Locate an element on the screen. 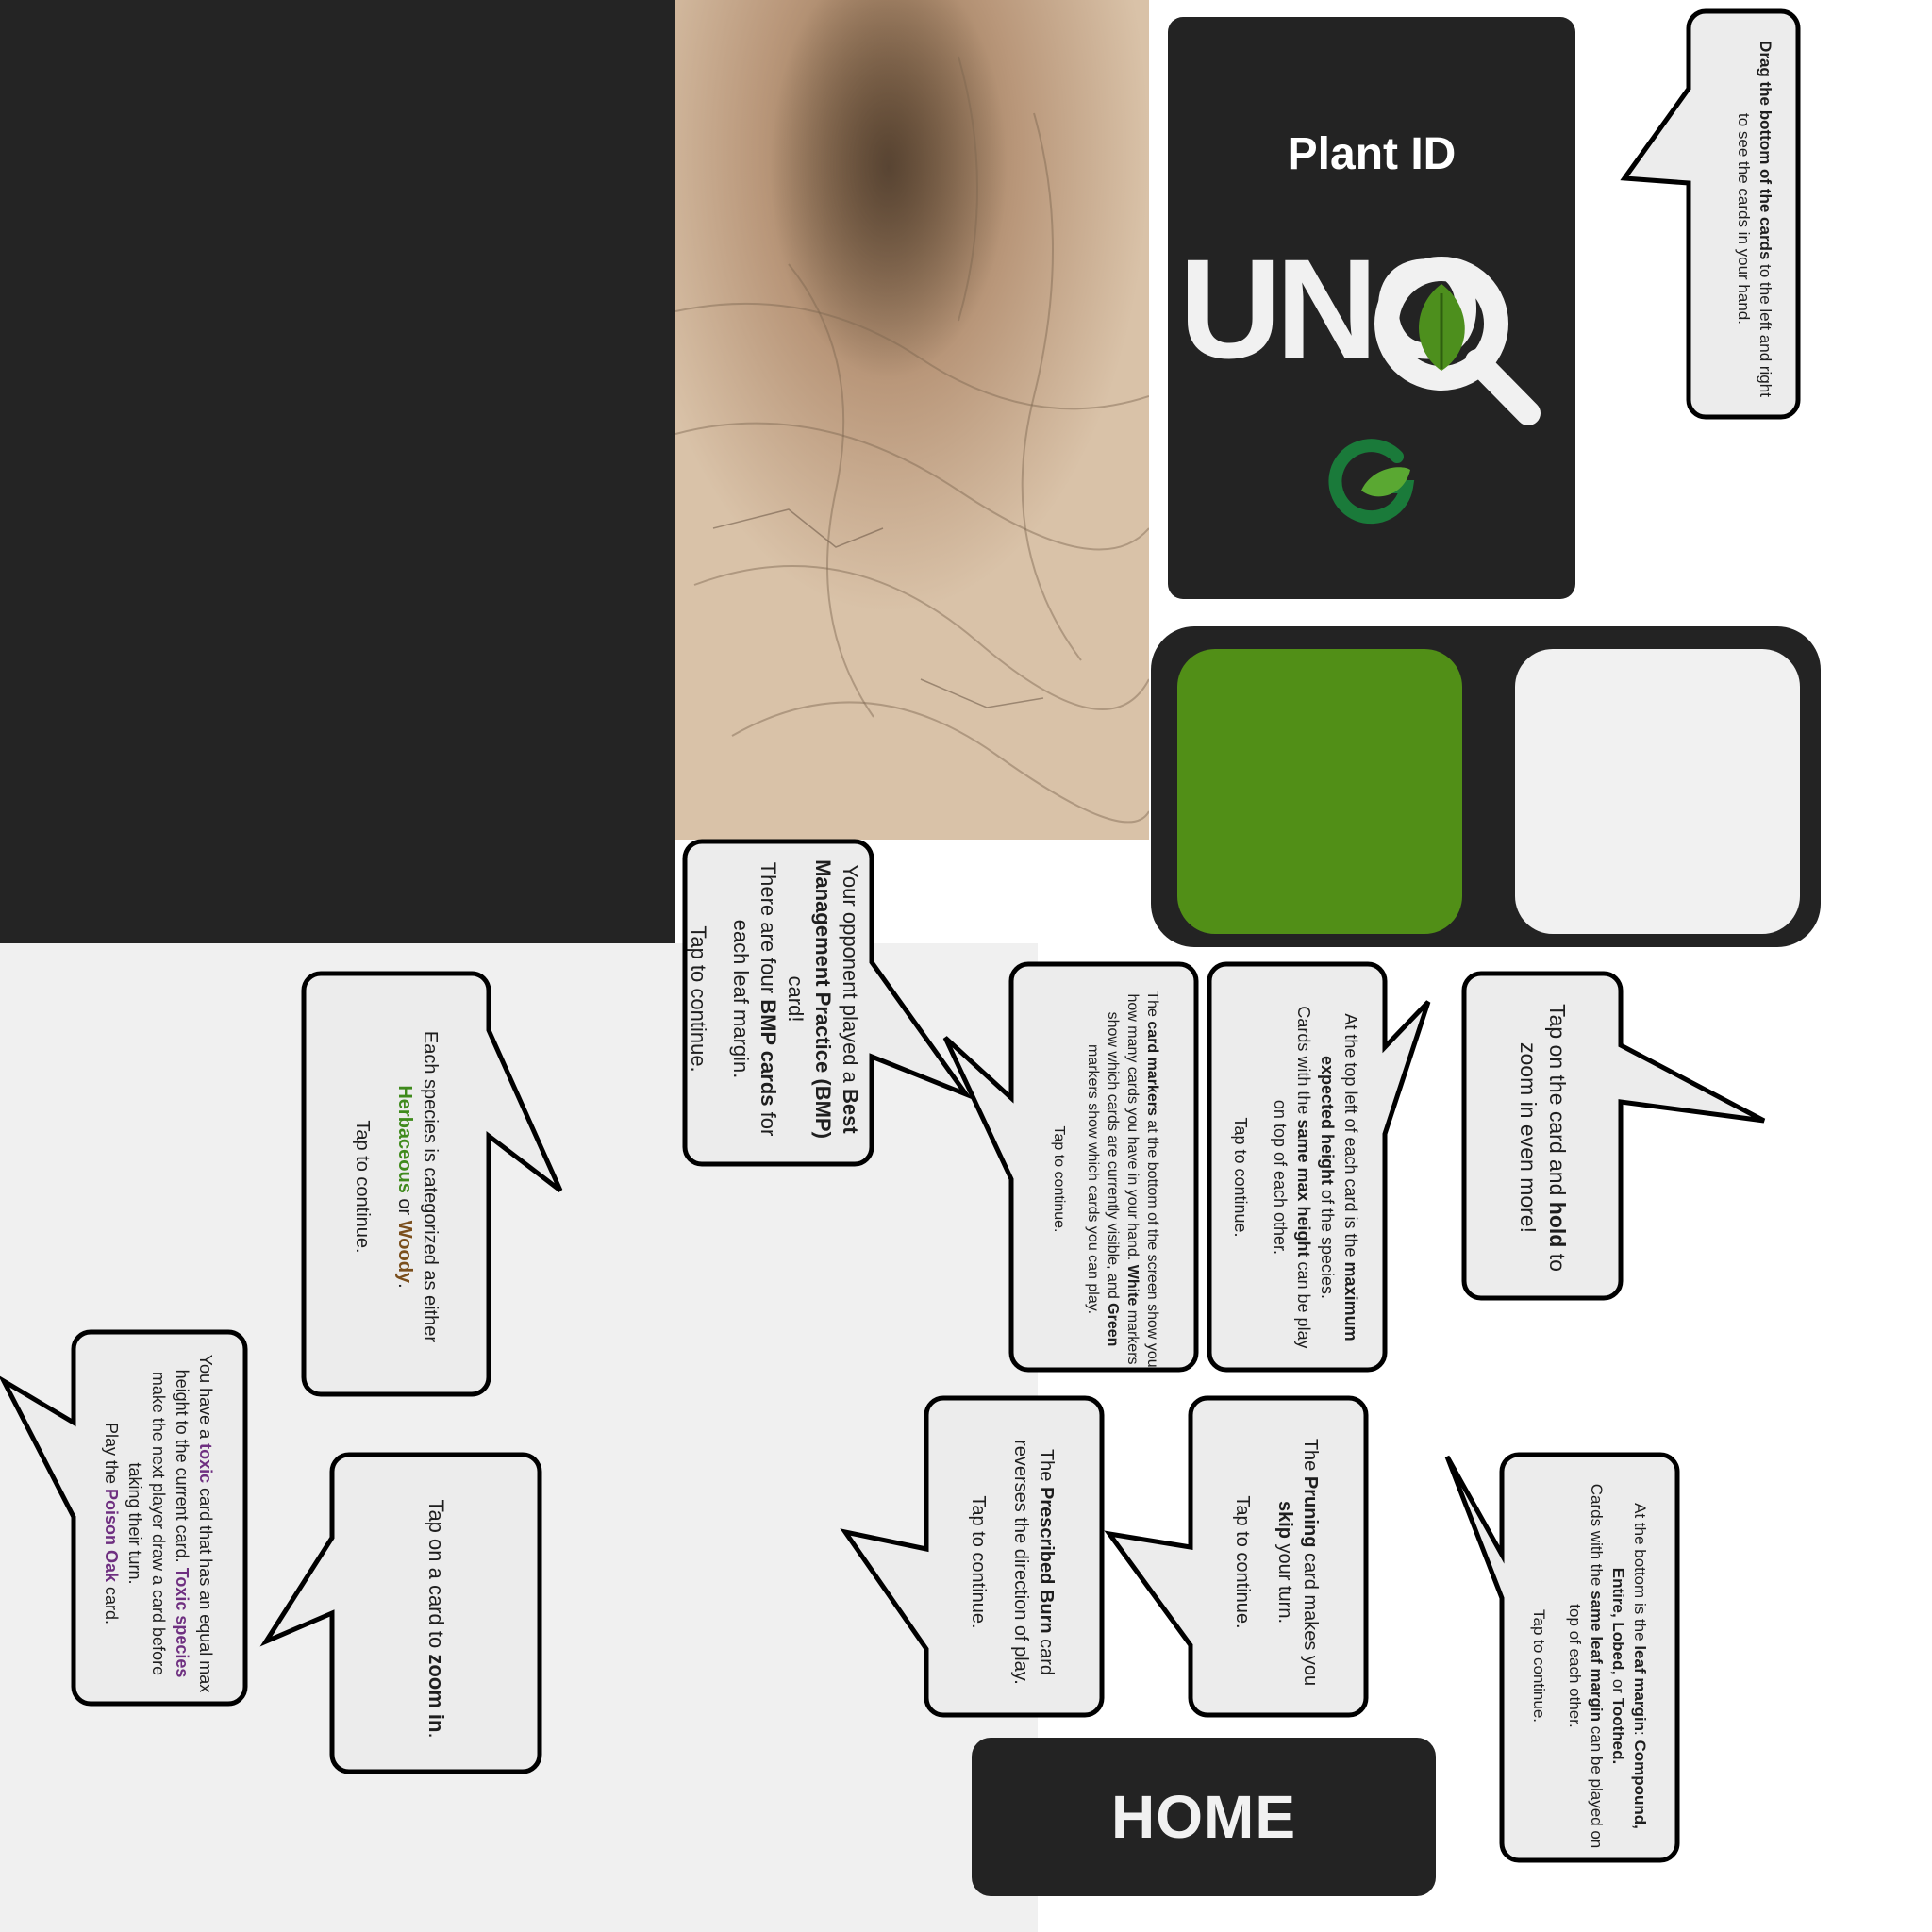  g-leaf-logo-icon is located at coordinates (1371, 482).